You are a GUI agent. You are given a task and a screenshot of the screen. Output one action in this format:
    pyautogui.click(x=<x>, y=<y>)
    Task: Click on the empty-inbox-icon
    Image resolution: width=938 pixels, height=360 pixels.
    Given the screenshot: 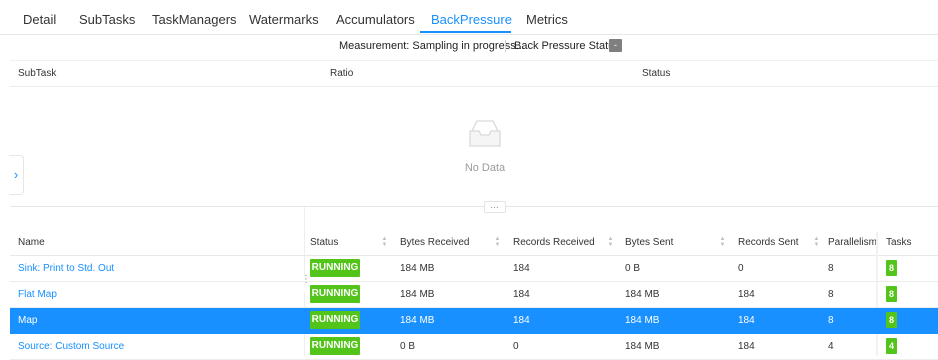 What is the action you would take?
    pyautogui.click(x=485, y=133)
    